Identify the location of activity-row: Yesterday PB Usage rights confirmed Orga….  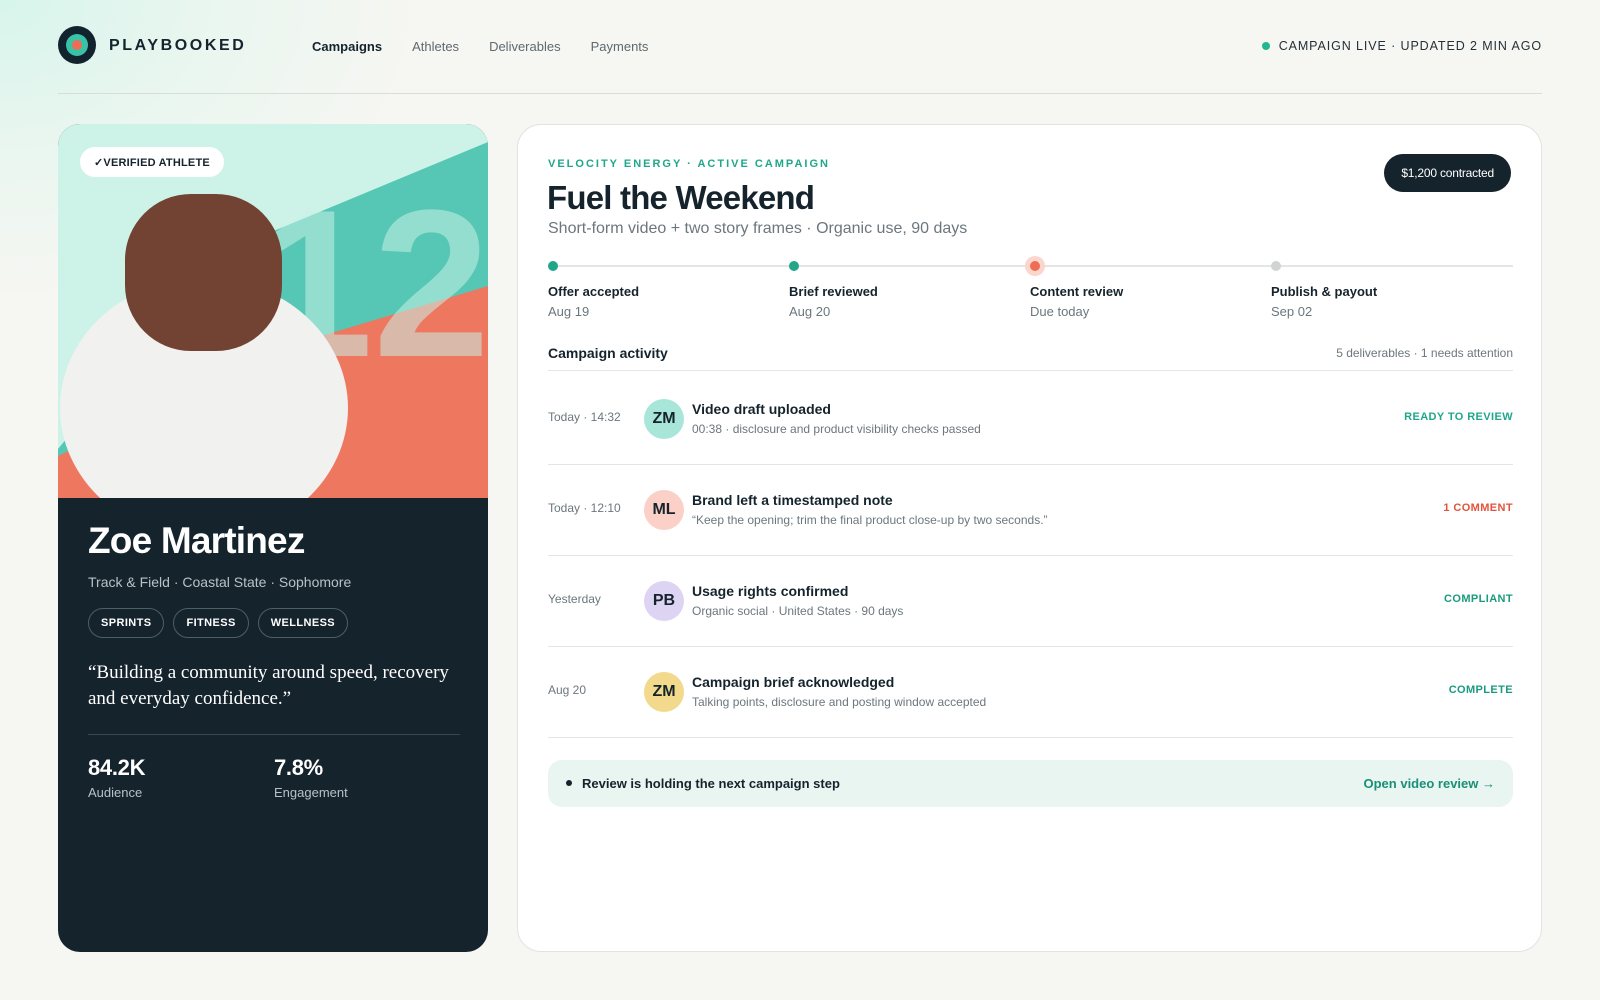
(1030, 601).